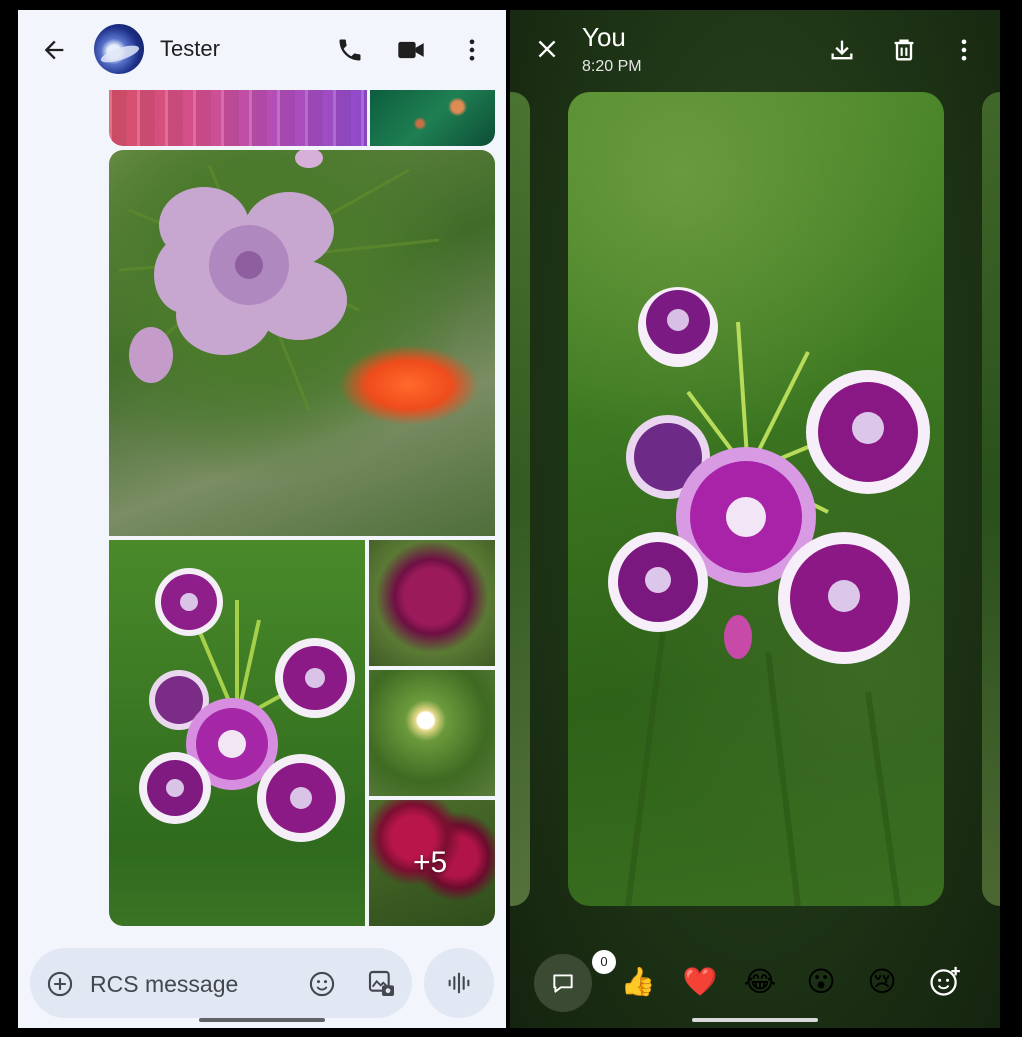  What do you see at coordinates (842, 50) in the screenshot?
I see `download-icon` at bounding box center [842, 50].